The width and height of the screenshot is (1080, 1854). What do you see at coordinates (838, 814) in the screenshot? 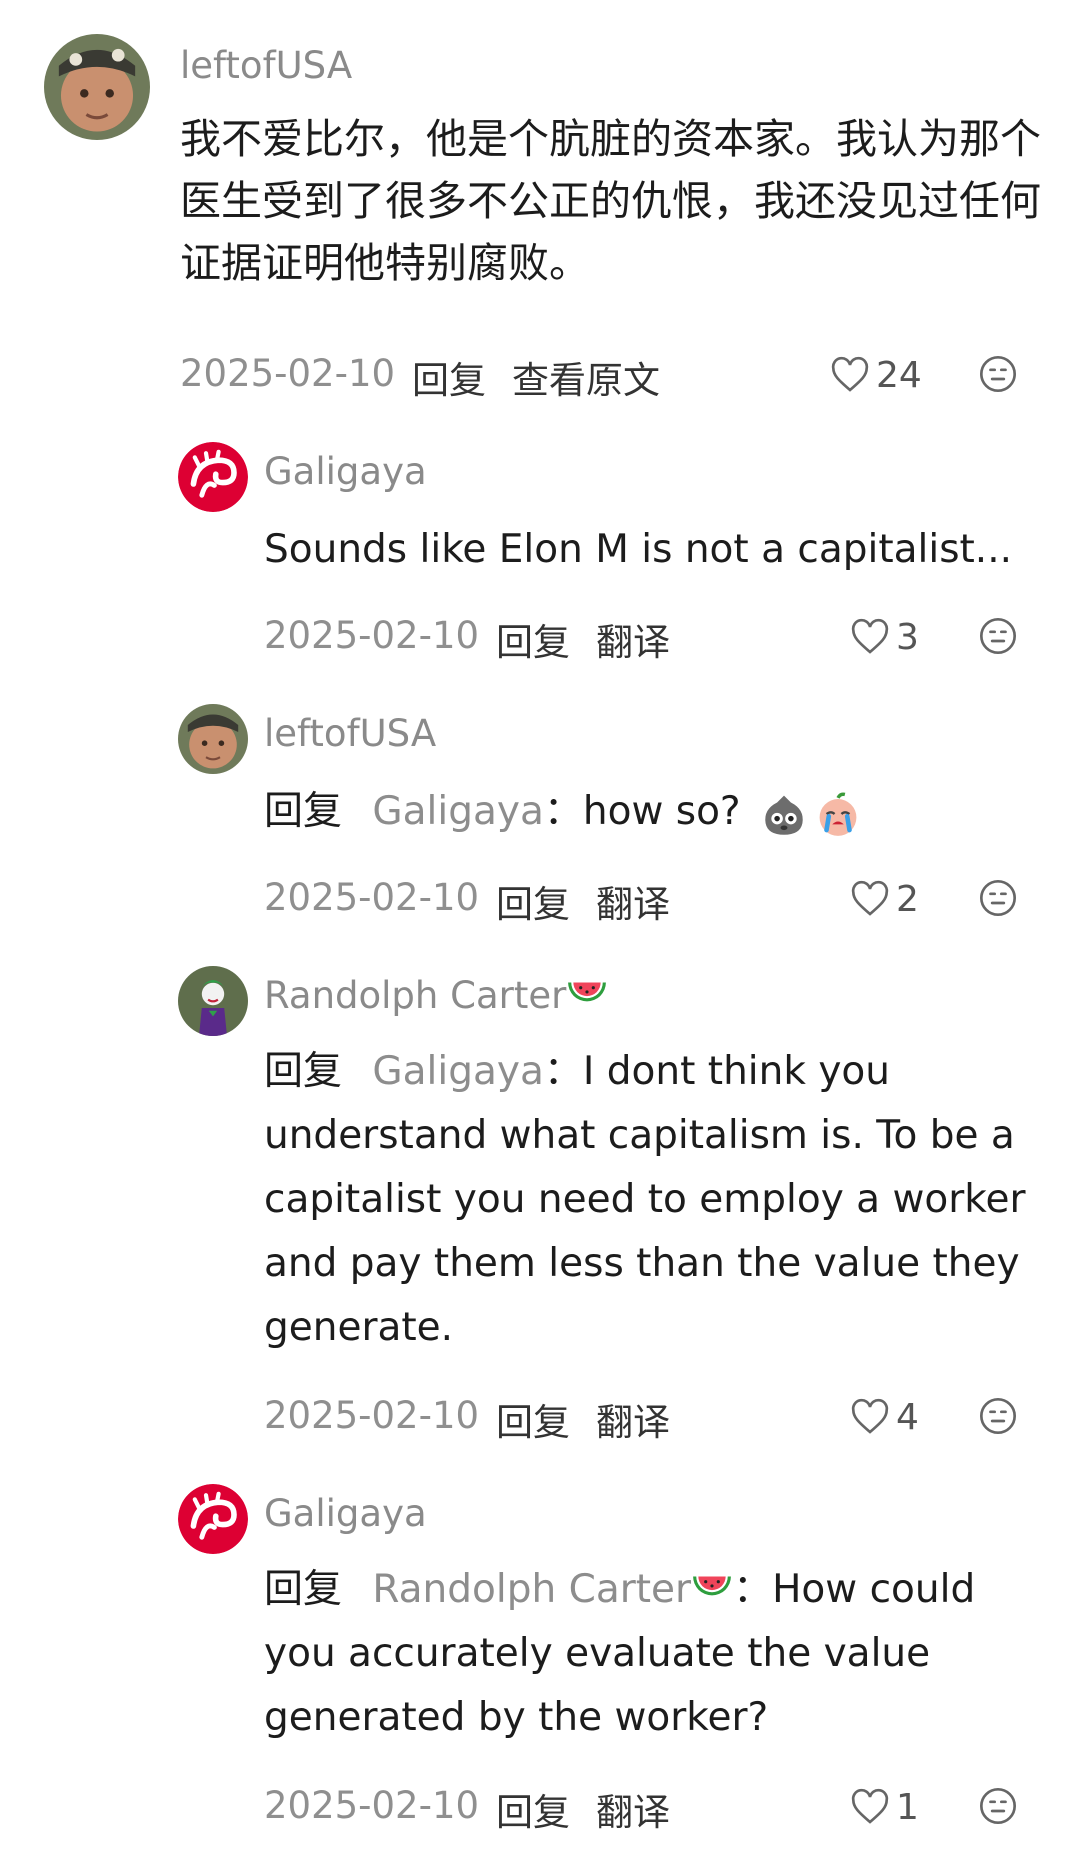
I see `crying-peach-face-emoji-icon` at bounding box center [838, 814].